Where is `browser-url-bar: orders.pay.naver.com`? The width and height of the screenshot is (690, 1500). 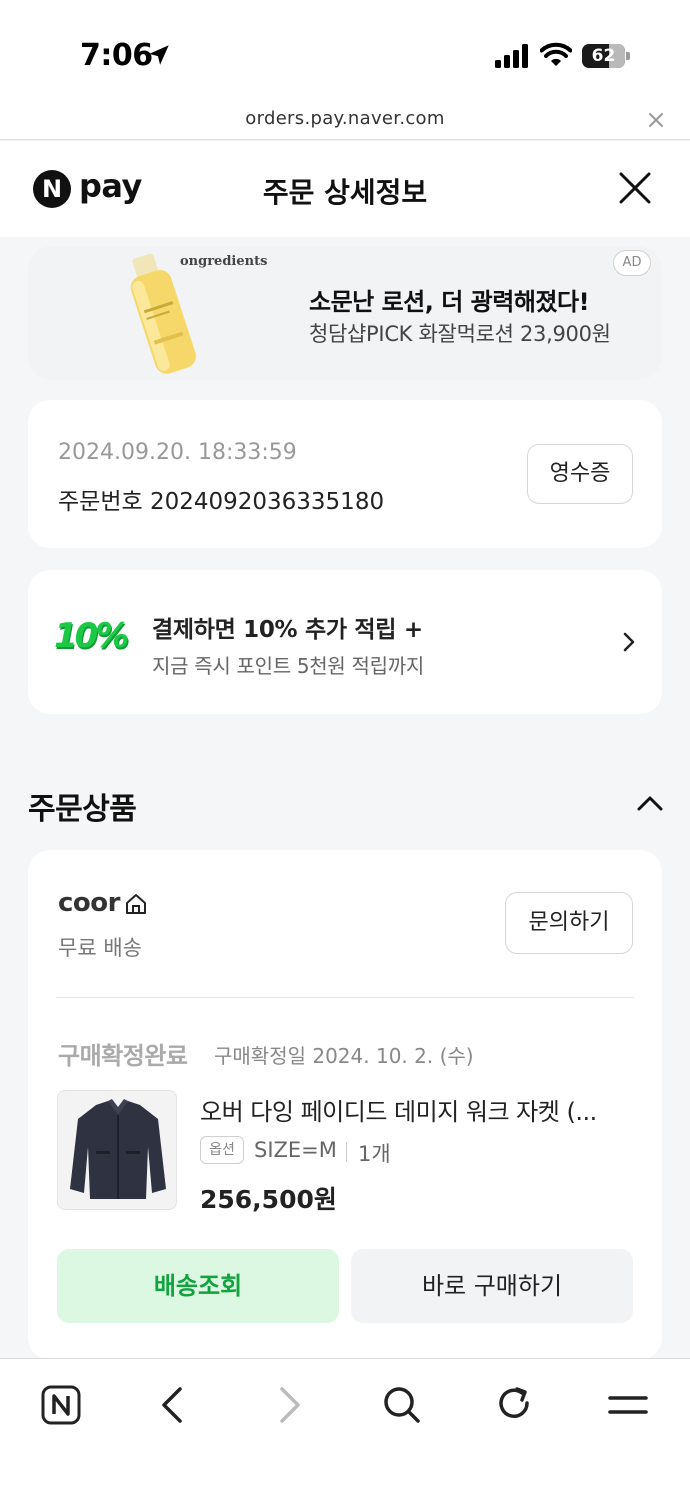 browser-url-bar: orders.pay.naver.com is located at coordinates (345, 120).